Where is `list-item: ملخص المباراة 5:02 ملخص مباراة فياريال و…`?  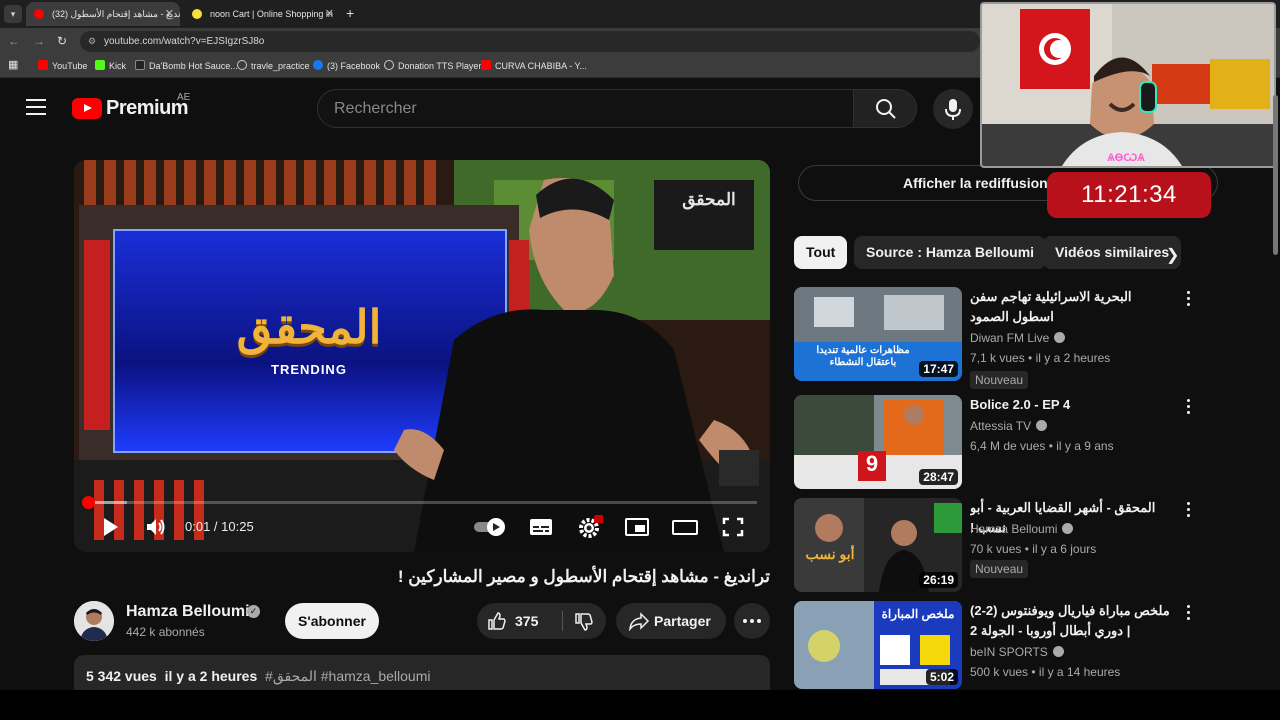
list-item: ملخص المباراة 5:02 ملخص مباراة فياريال و… is located at coordinates (1004, 645).